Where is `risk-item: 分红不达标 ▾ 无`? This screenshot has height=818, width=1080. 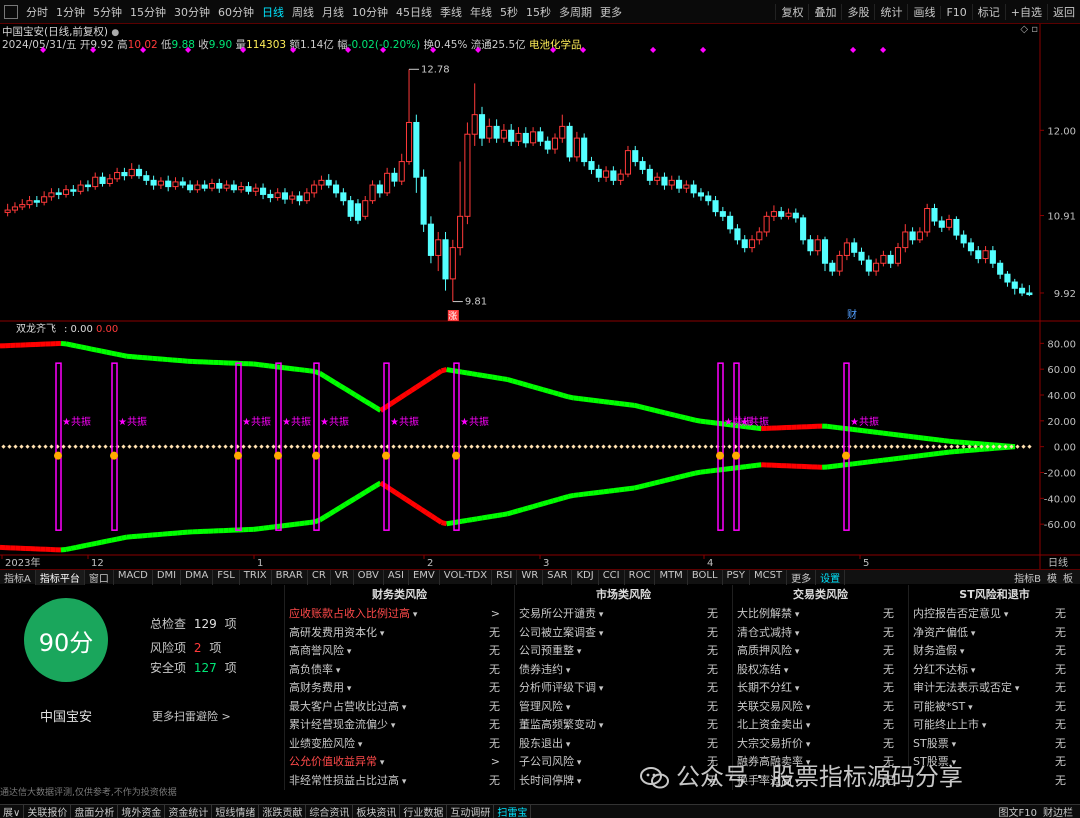
risk-item: 分红不达标 ▾ 无 is located at coordinates (994, 670).